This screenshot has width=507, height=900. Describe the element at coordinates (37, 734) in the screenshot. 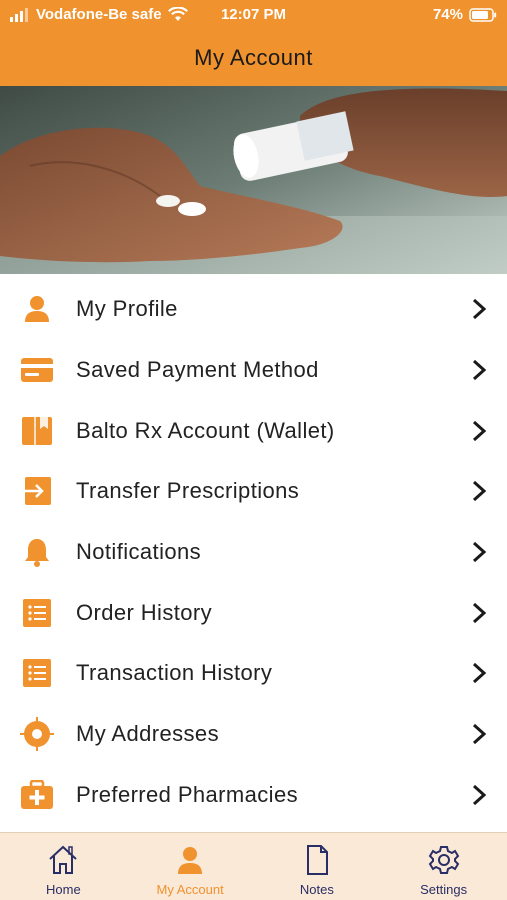

I see `location-target-icon` at that location.